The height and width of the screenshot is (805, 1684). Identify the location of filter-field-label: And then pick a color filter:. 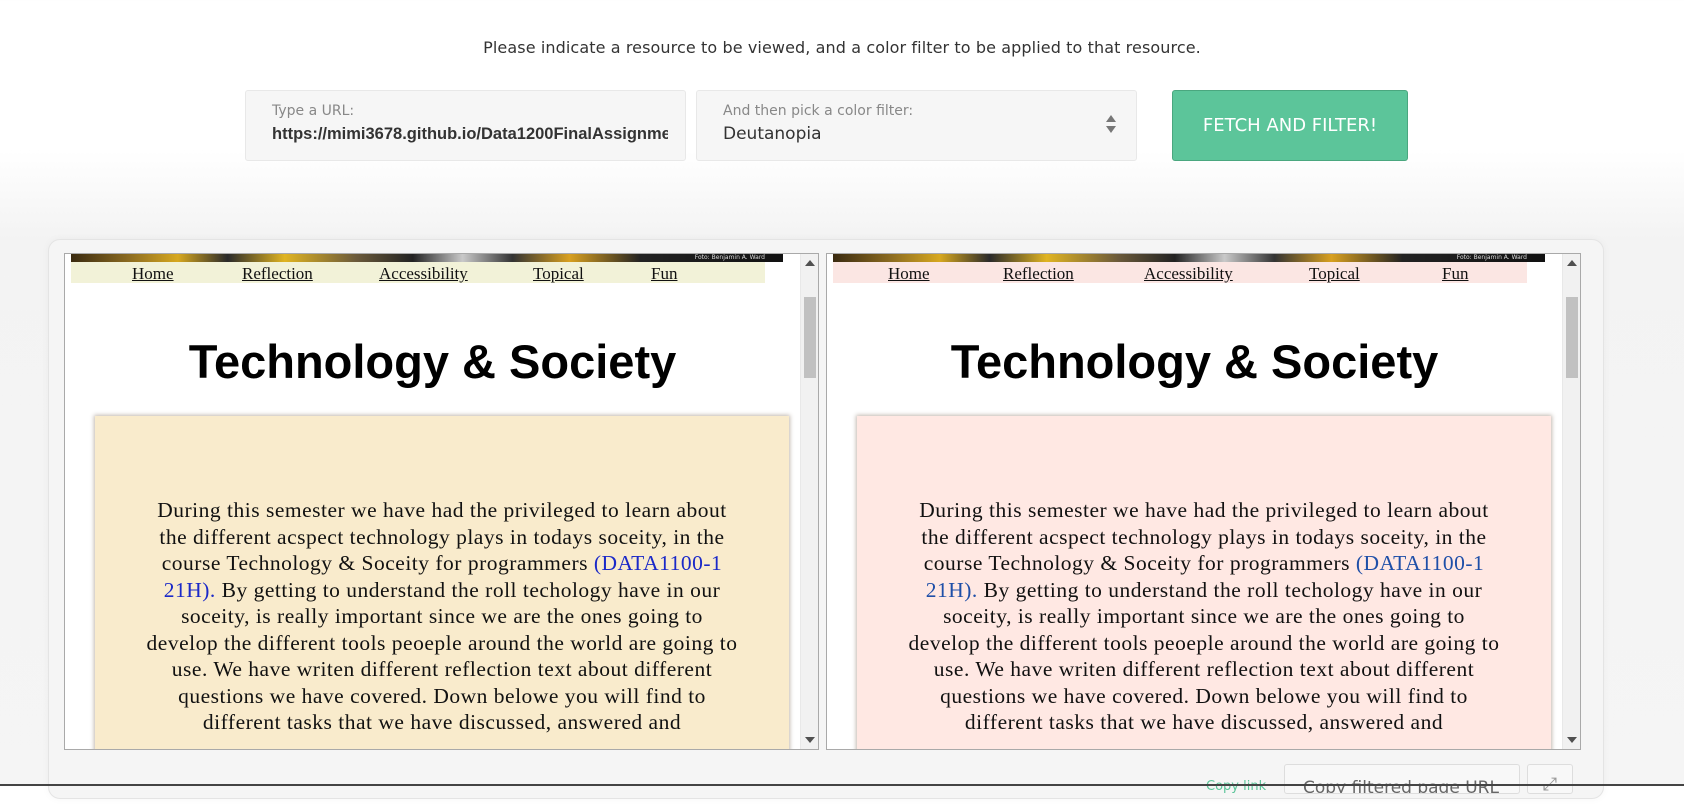
(818, 111).